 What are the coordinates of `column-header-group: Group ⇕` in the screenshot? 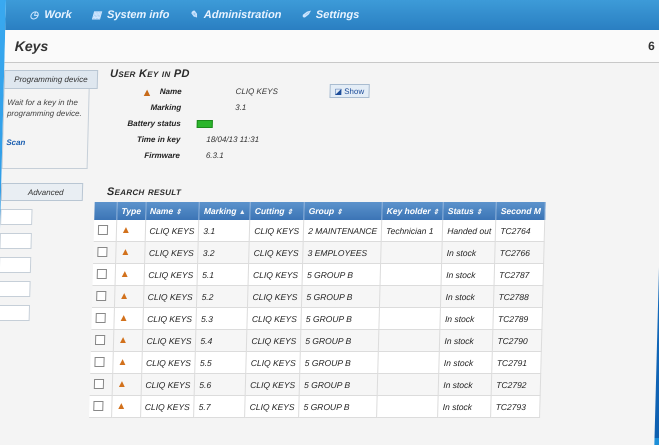 It's located at (343, 211).